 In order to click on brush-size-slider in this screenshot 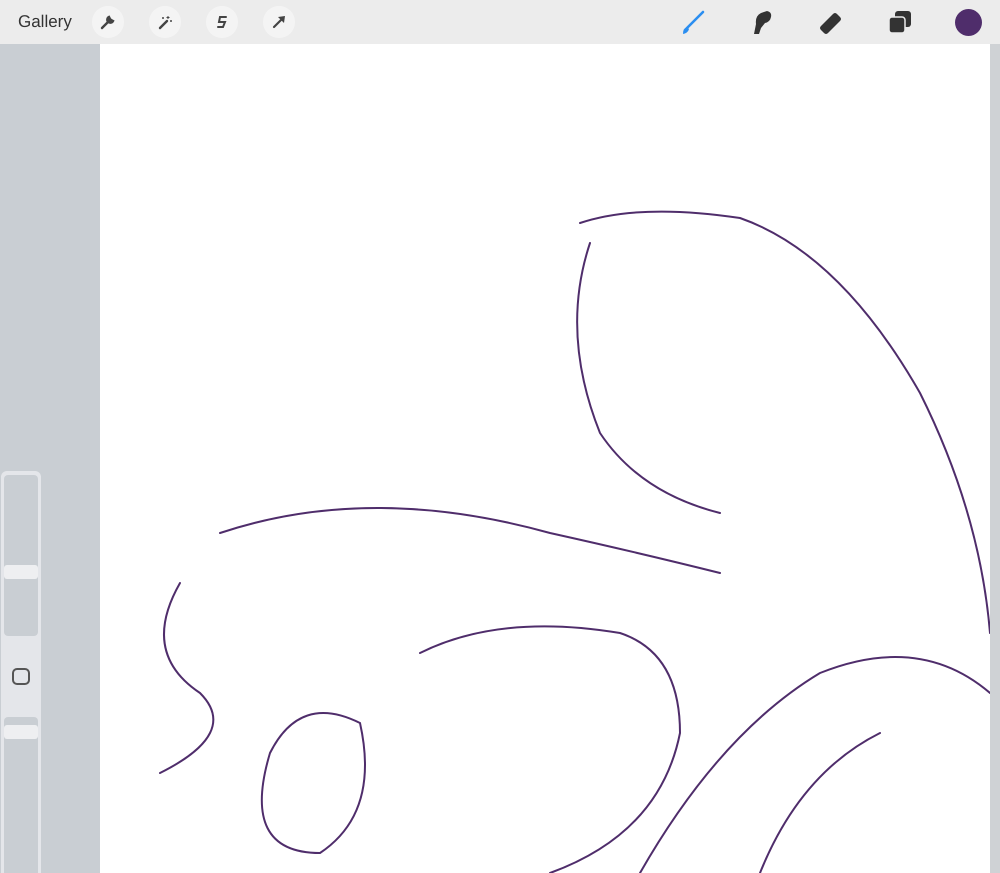, I will do `click(21, 555)`.